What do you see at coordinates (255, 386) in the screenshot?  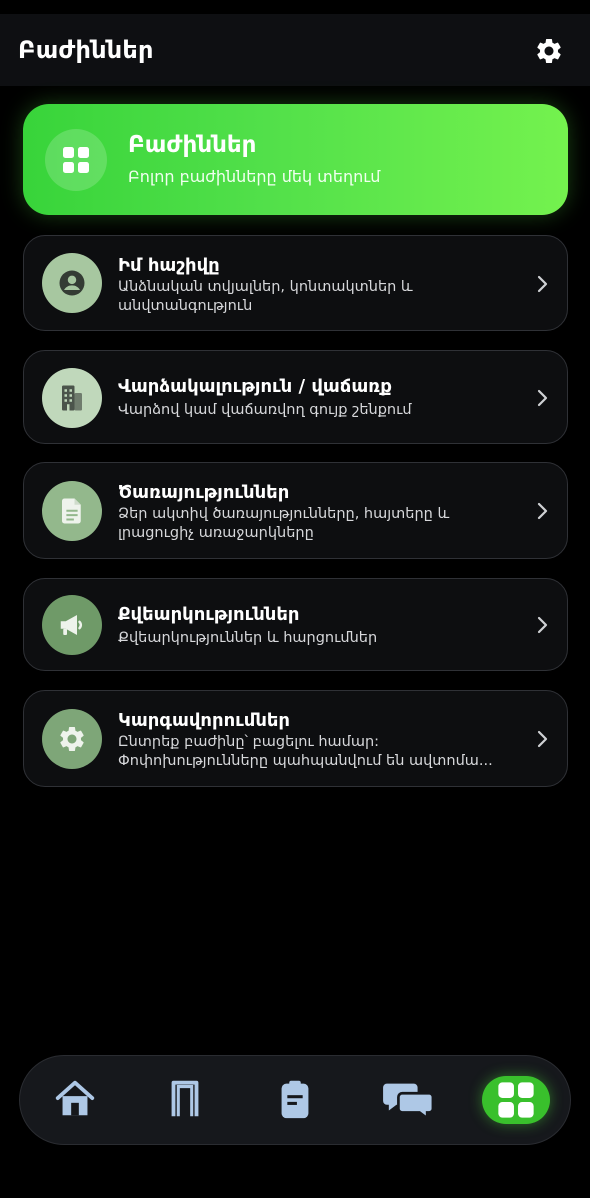 I see `card-title: Վարձակալություն / վաճառք` at bounding box center [255, 386].